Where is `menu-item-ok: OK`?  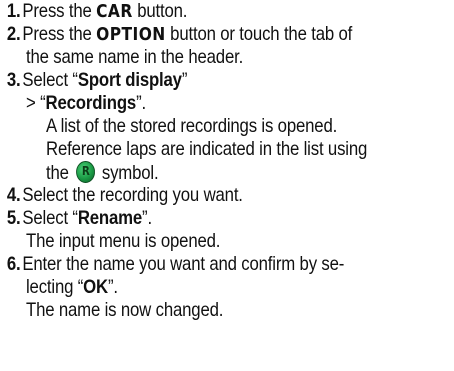 menu-item-ok: OK is located at coordinates (95, 287).